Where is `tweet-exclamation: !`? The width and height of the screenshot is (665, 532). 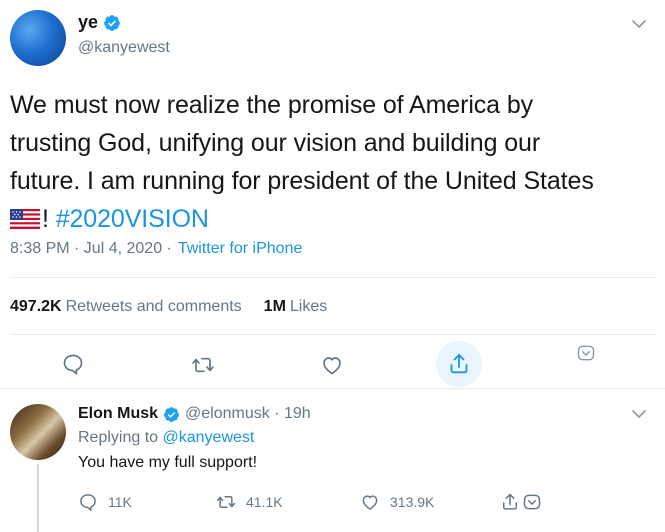
tweet-exclamation: ! is located at coordinates (49, 219).